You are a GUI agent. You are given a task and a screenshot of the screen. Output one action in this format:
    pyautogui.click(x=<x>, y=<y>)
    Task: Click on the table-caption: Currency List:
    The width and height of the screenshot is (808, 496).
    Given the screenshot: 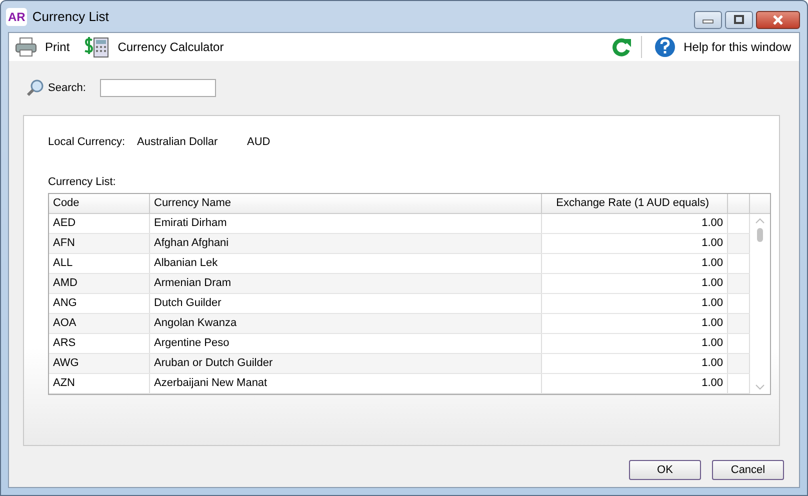 What is the action you would take?
    pyautogui.click(x=82, y=183)
    